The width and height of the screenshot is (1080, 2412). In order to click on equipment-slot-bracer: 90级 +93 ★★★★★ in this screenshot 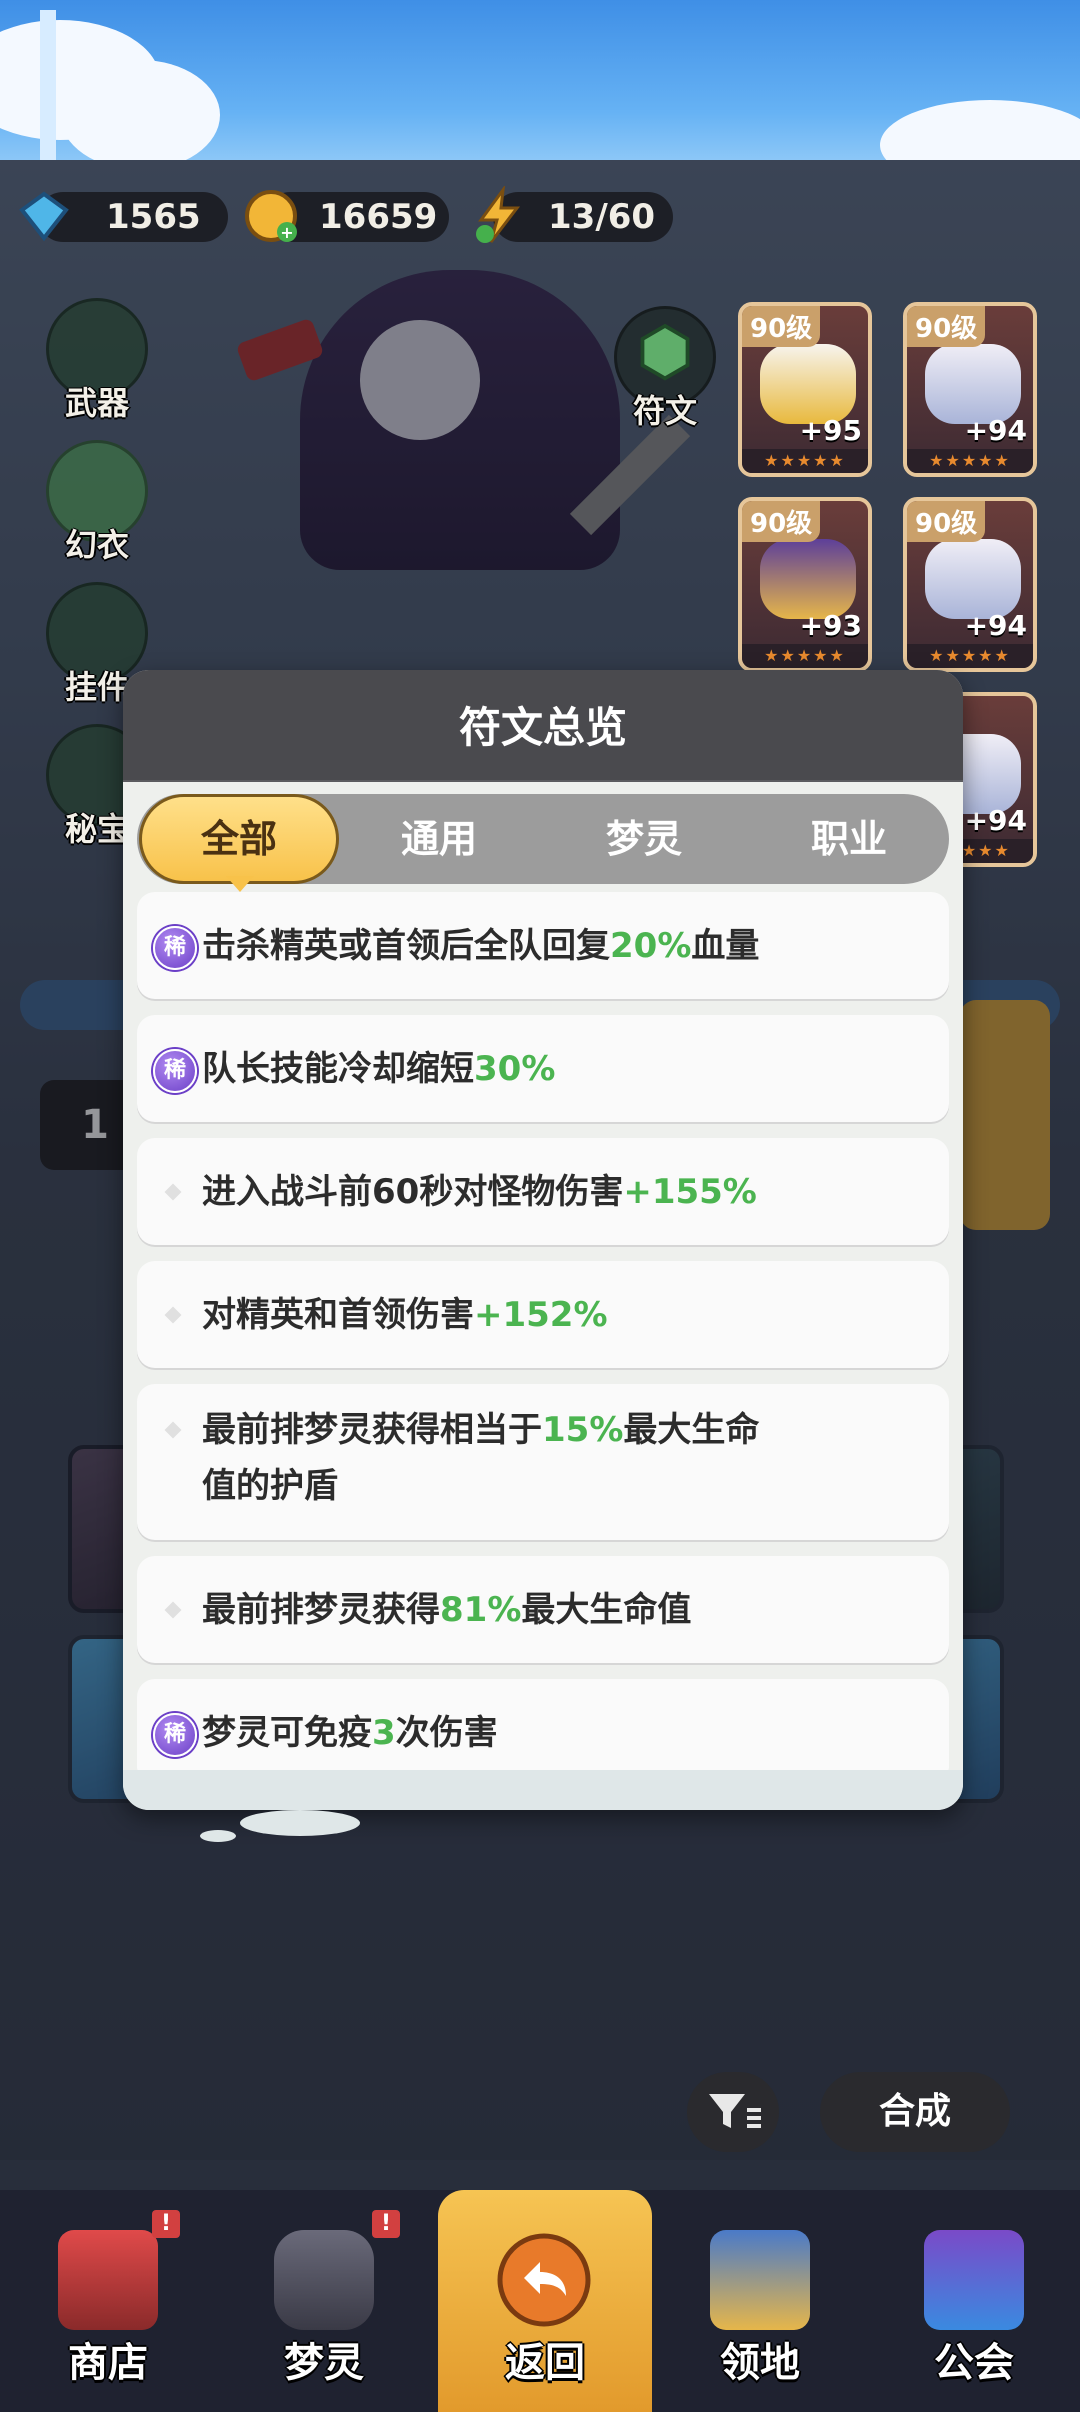, I will do `click(805, 584)`.